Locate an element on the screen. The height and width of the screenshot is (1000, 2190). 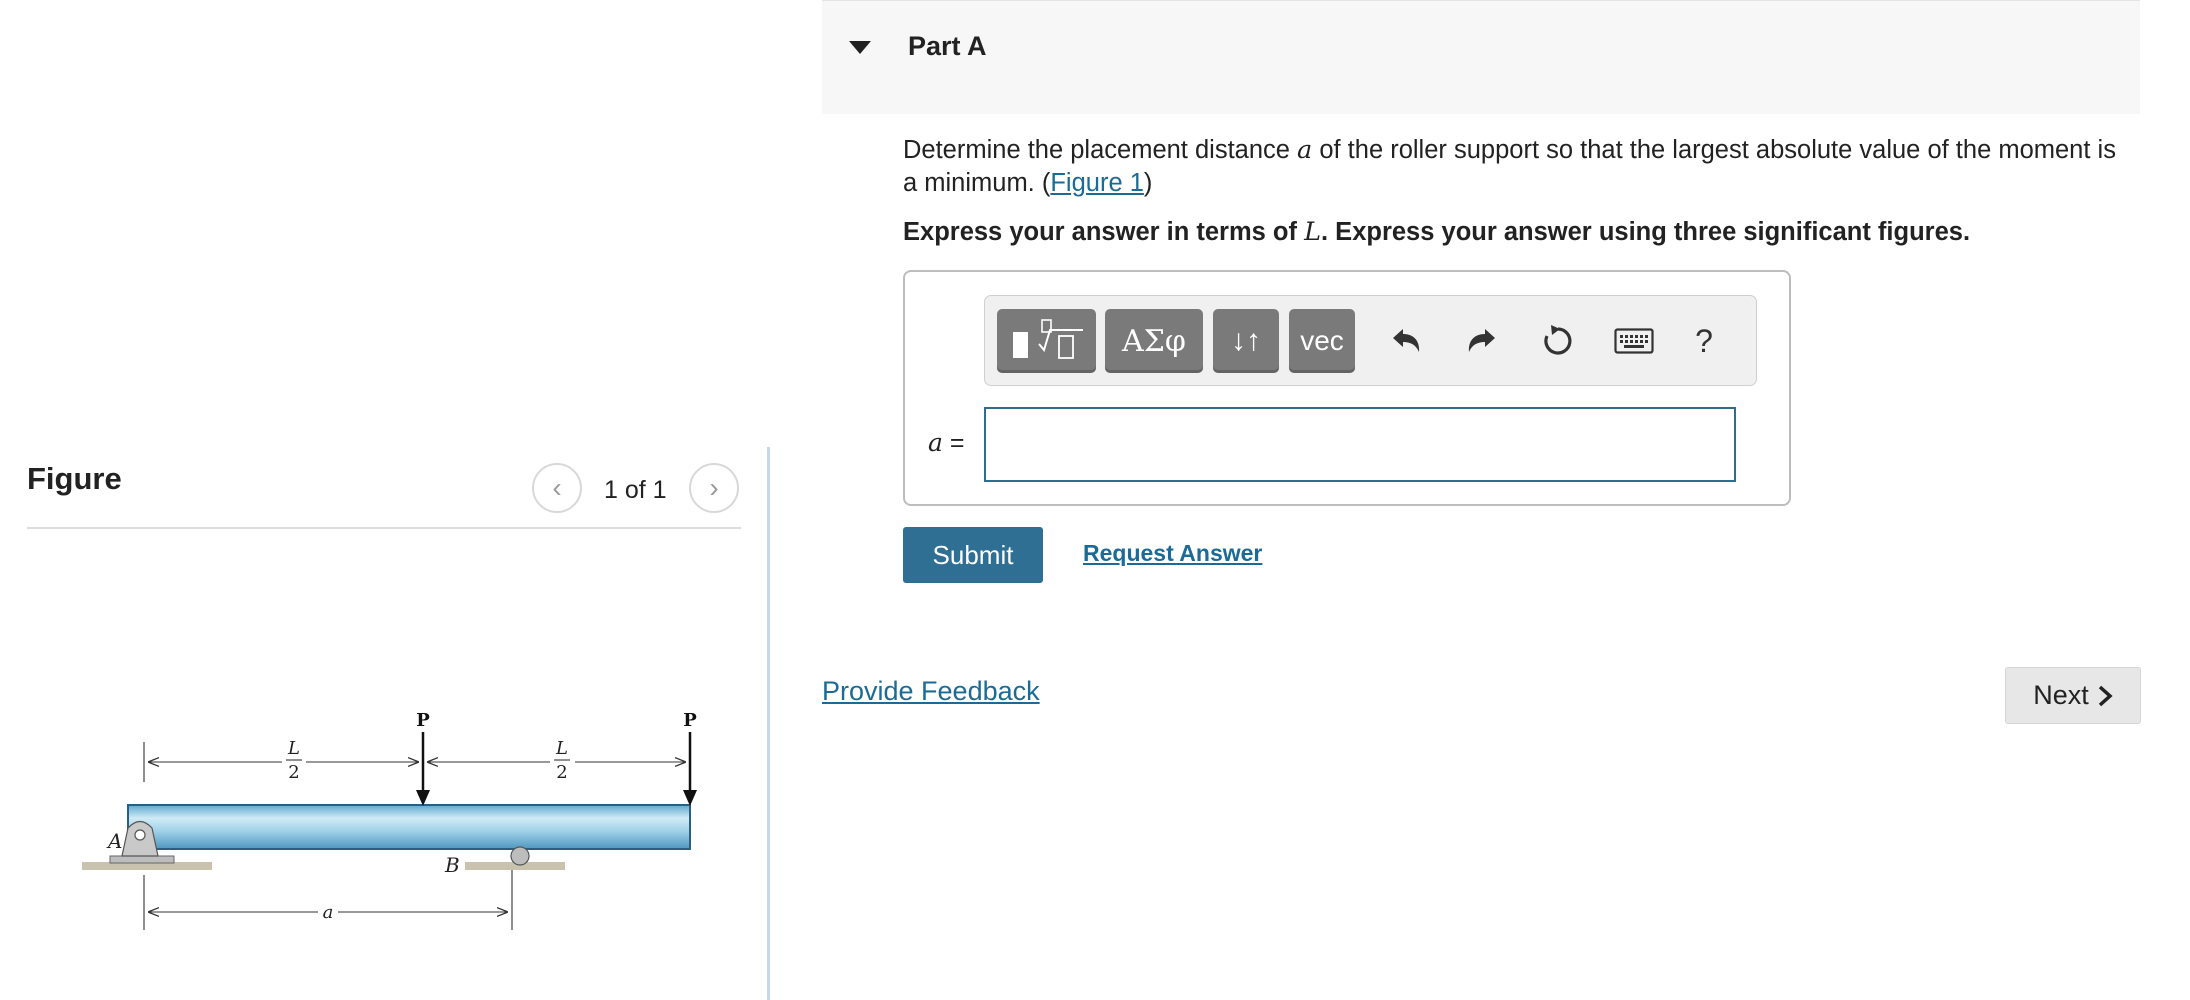
answer-label: a = is located at coordinates (946, 442).